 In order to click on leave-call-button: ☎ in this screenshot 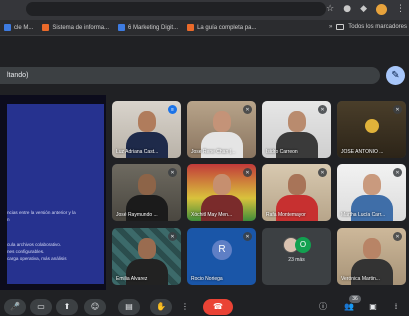, I will do `click(218, 307)`.